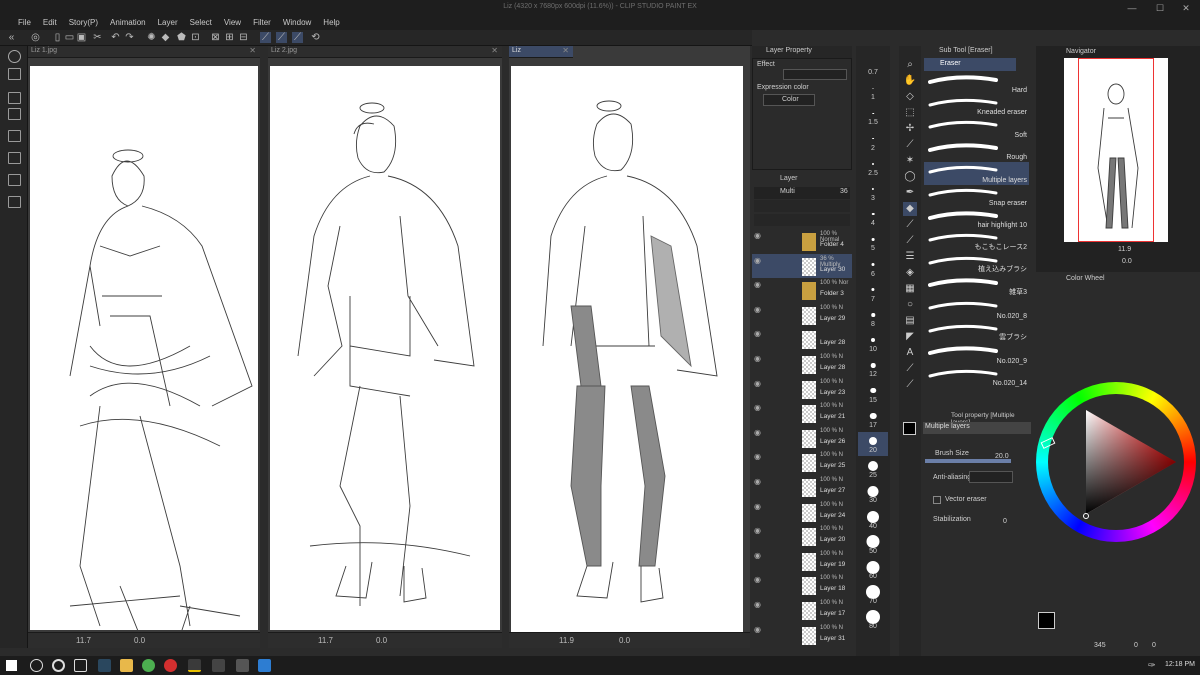 The height and width of the screenshot is (675, 1200). I want to click on menu-layer: Layer, so click(168, 23).